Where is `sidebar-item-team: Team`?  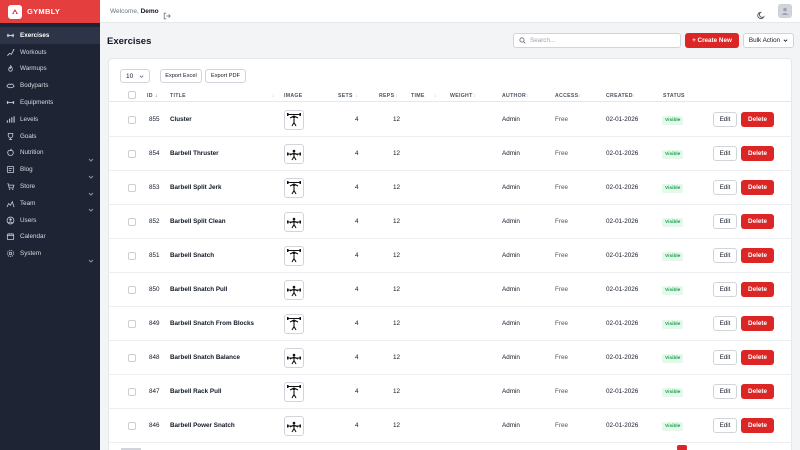 sidebar-item-team: Team is located at coordinates (50, 204).